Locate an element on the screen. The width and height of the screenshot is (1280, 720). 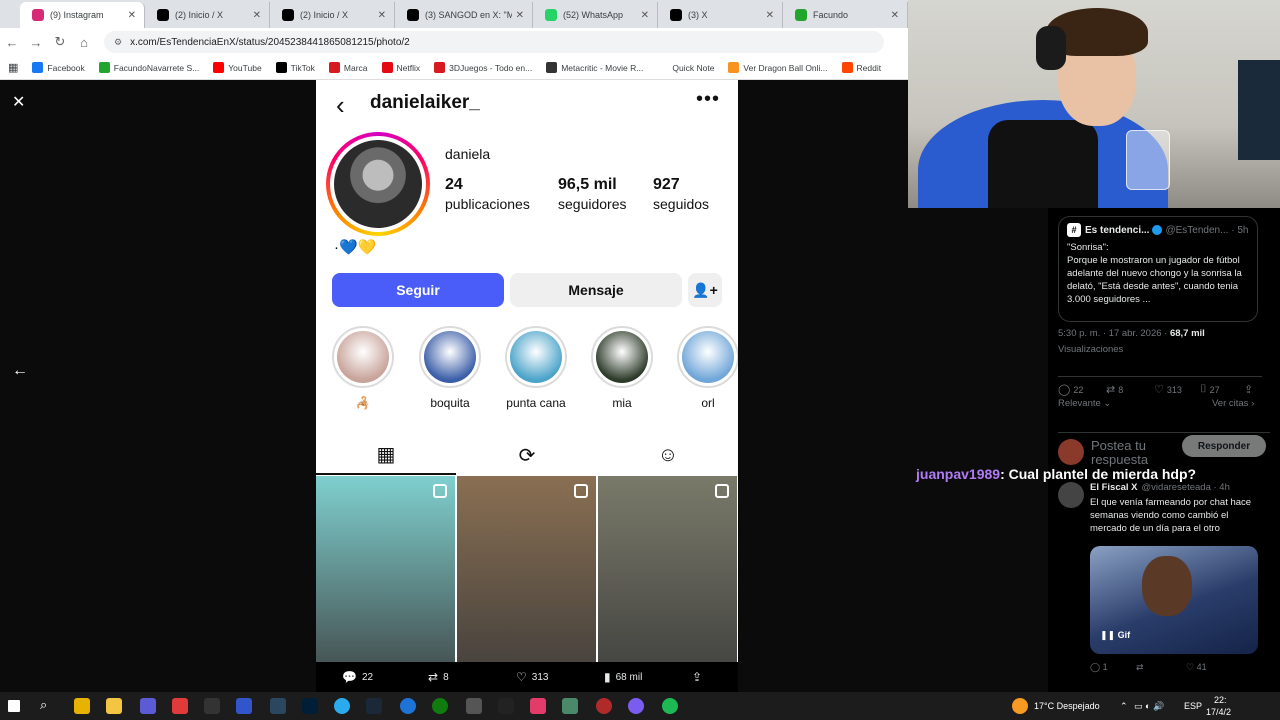
tiktok-icon is located at coordinates (538, 706).